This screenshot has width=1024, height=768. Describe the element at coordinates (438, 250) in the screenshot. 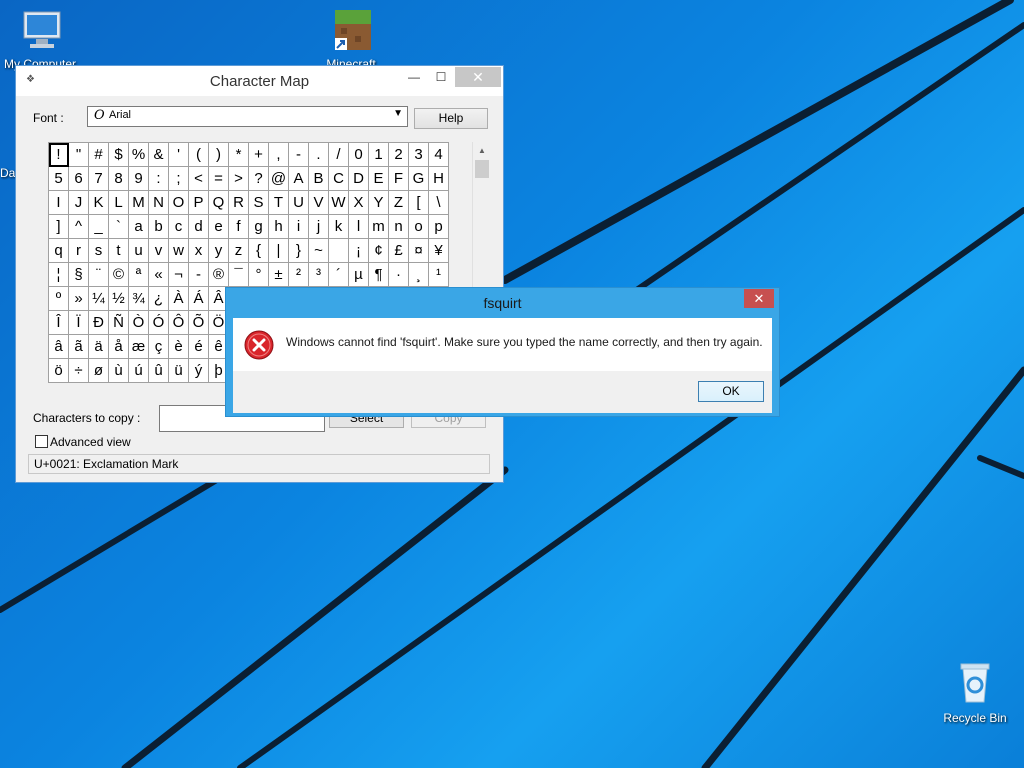

I see `character-cell: ¥` at that location.